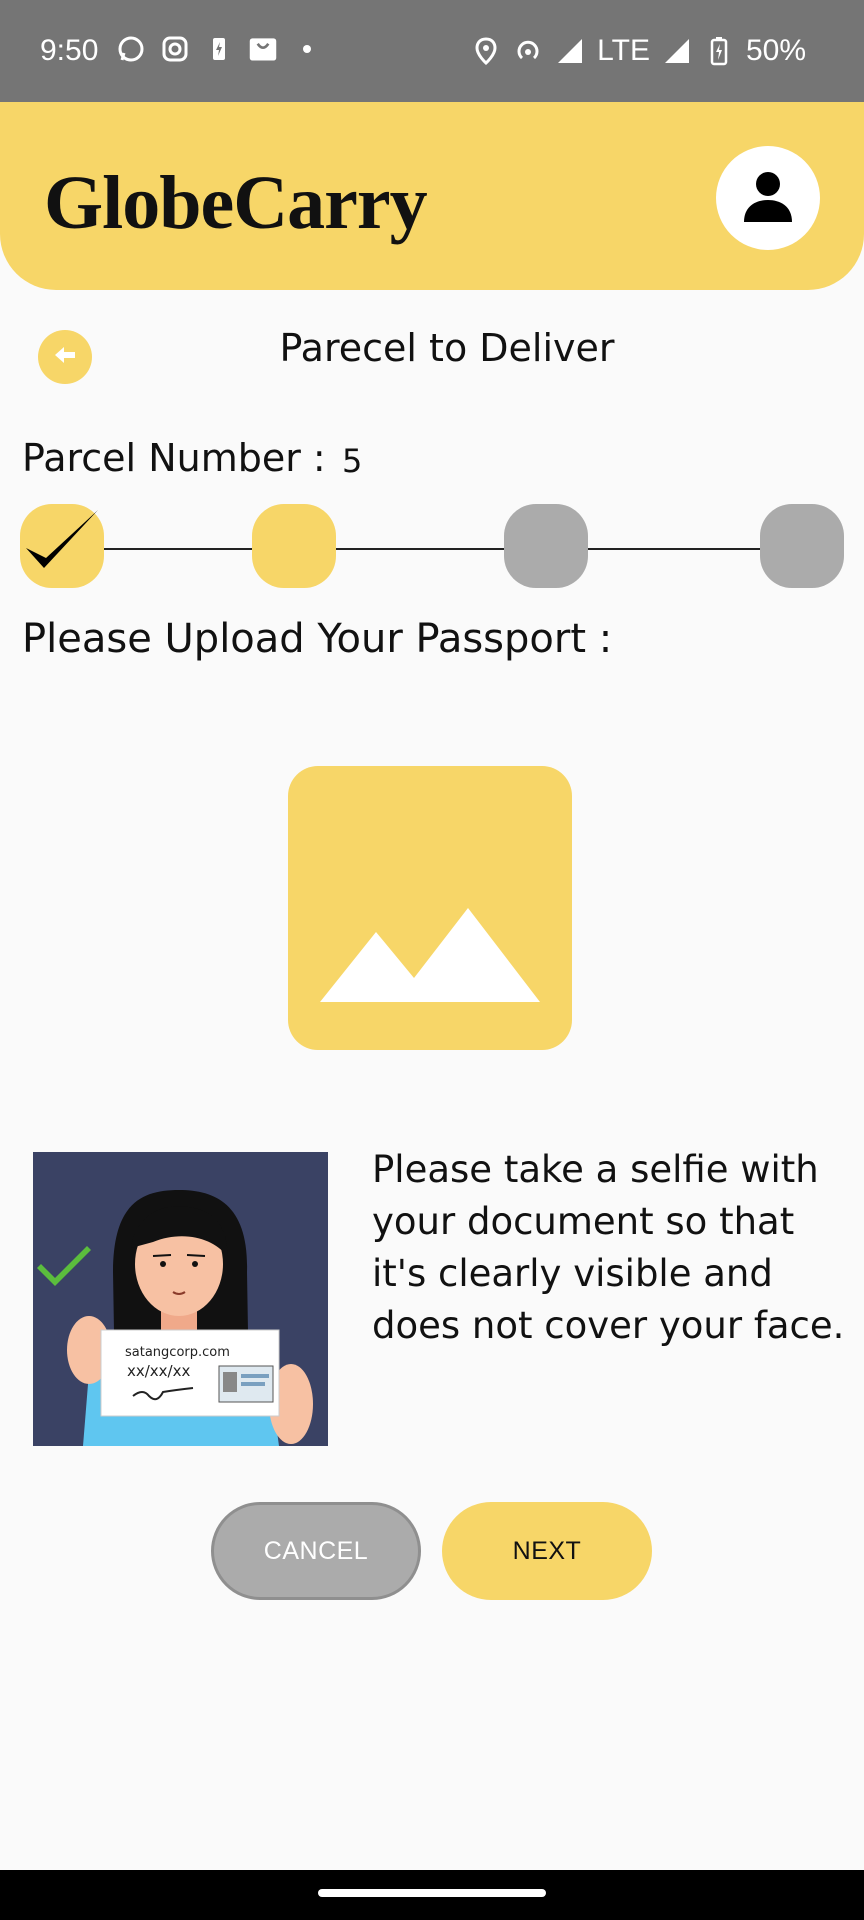  I want to click on battery-saver-icon, so click(219, 49).